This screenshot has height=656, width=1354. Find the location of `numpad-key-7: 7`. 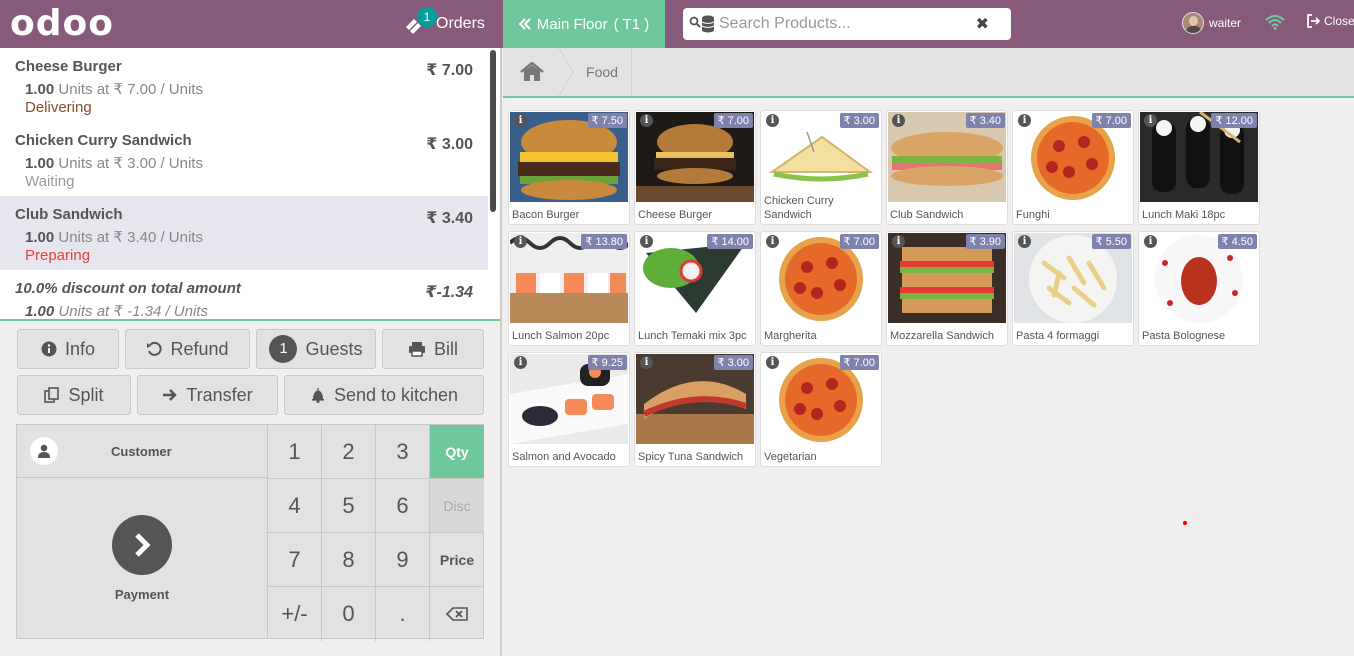

numpad-key-7: 7 is located at coordinates (295, 560).